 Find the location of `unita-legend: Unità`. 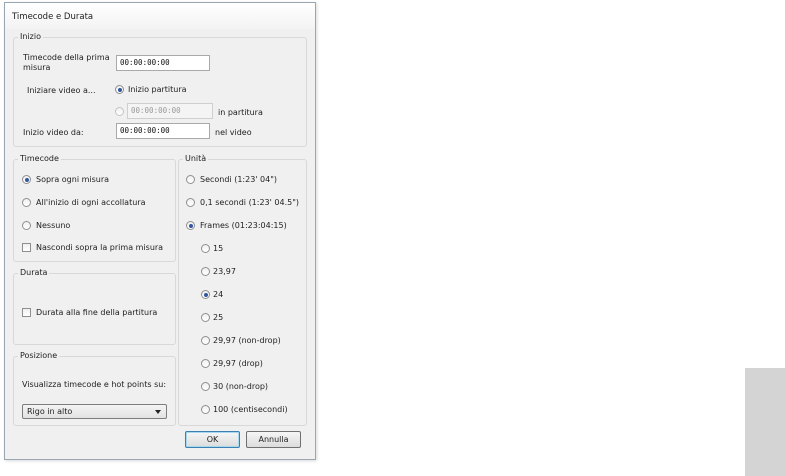

unita-legend: Unità is located at coordinates (196, 158).